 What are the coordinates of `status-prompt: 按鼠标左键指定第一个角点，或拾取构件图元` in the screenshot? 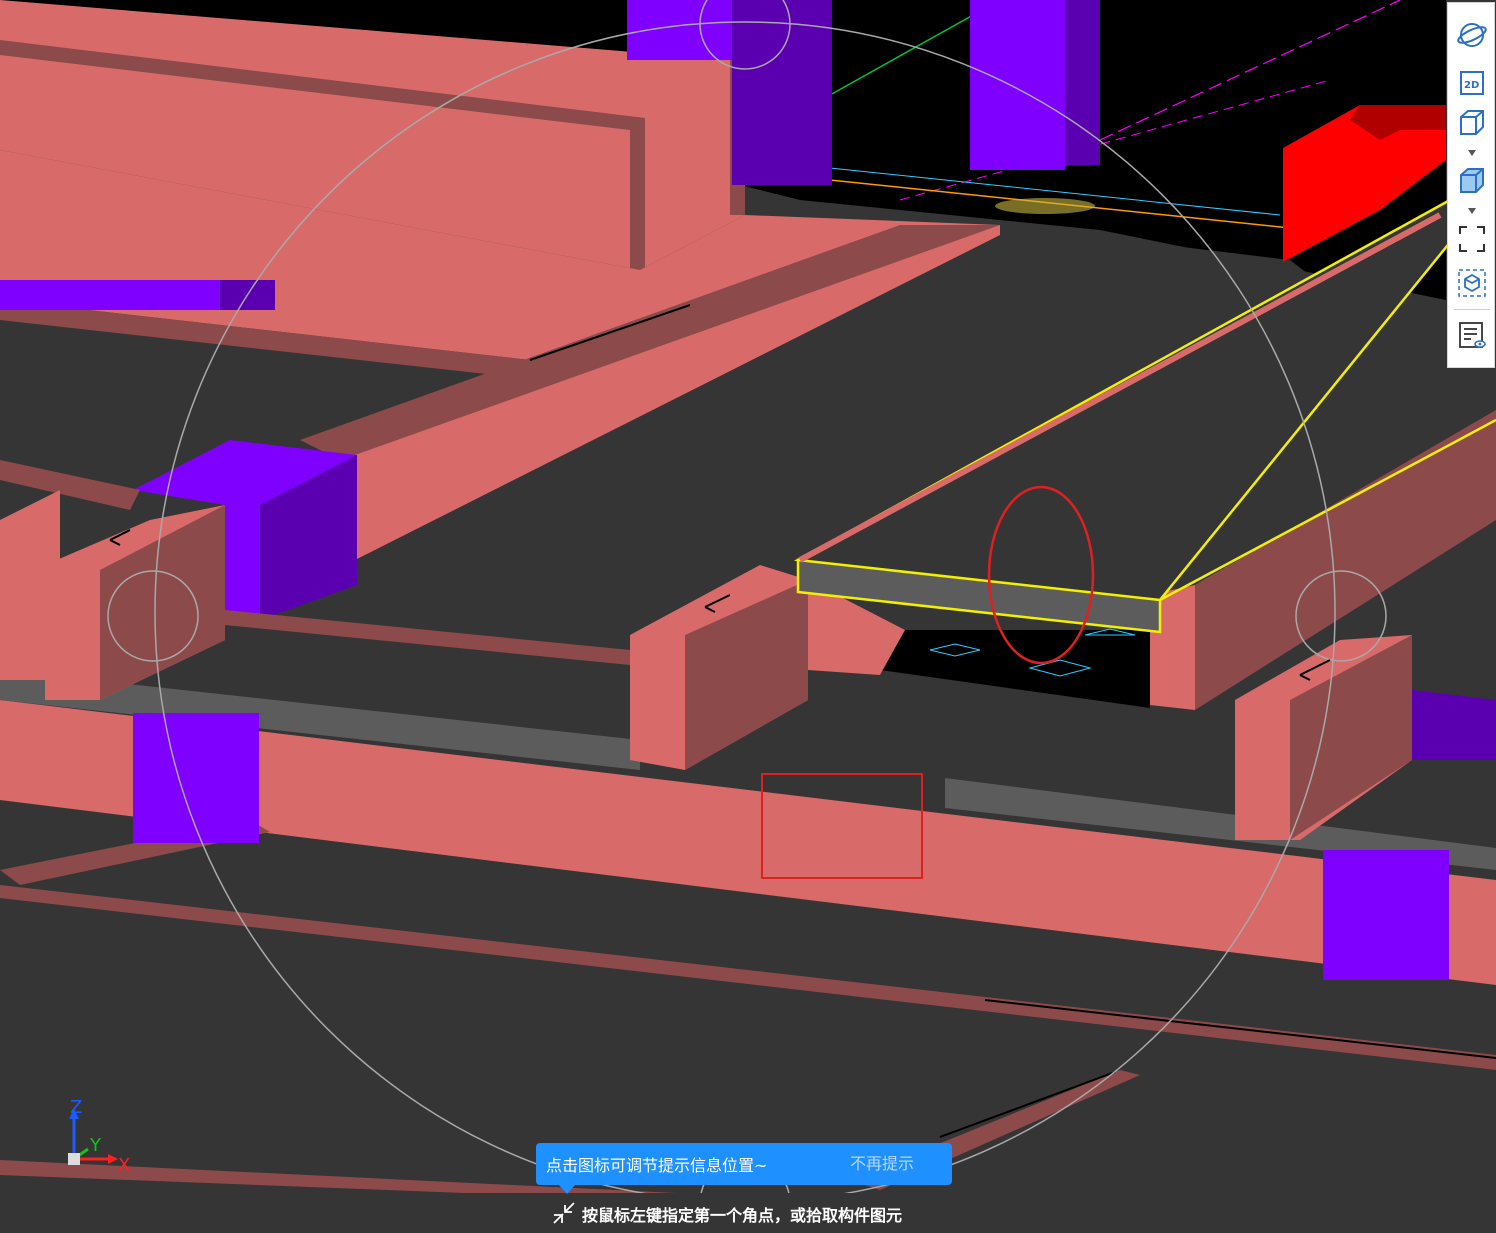 It's located at (742, 1215).